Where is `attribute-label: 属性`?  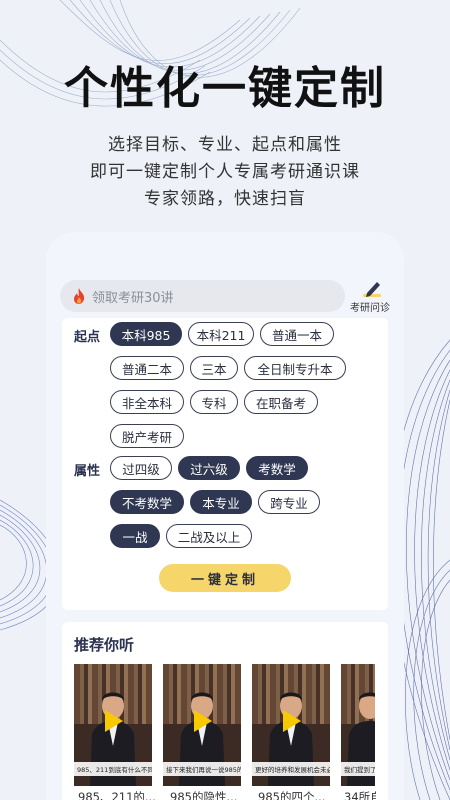 attribute-label: 属性 is located at coordinates (87, 471).